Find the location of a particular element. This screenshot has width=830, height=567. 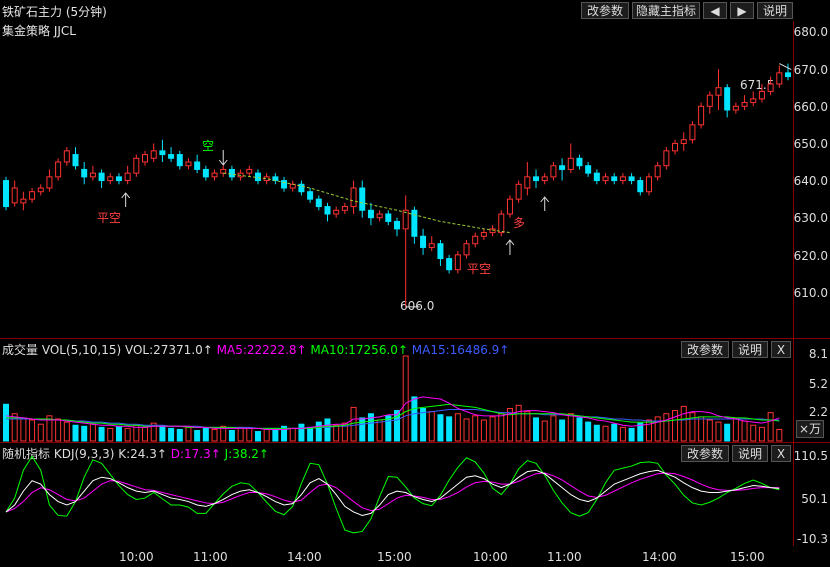

vol-ma10-line is located at coordinates (393, 416).